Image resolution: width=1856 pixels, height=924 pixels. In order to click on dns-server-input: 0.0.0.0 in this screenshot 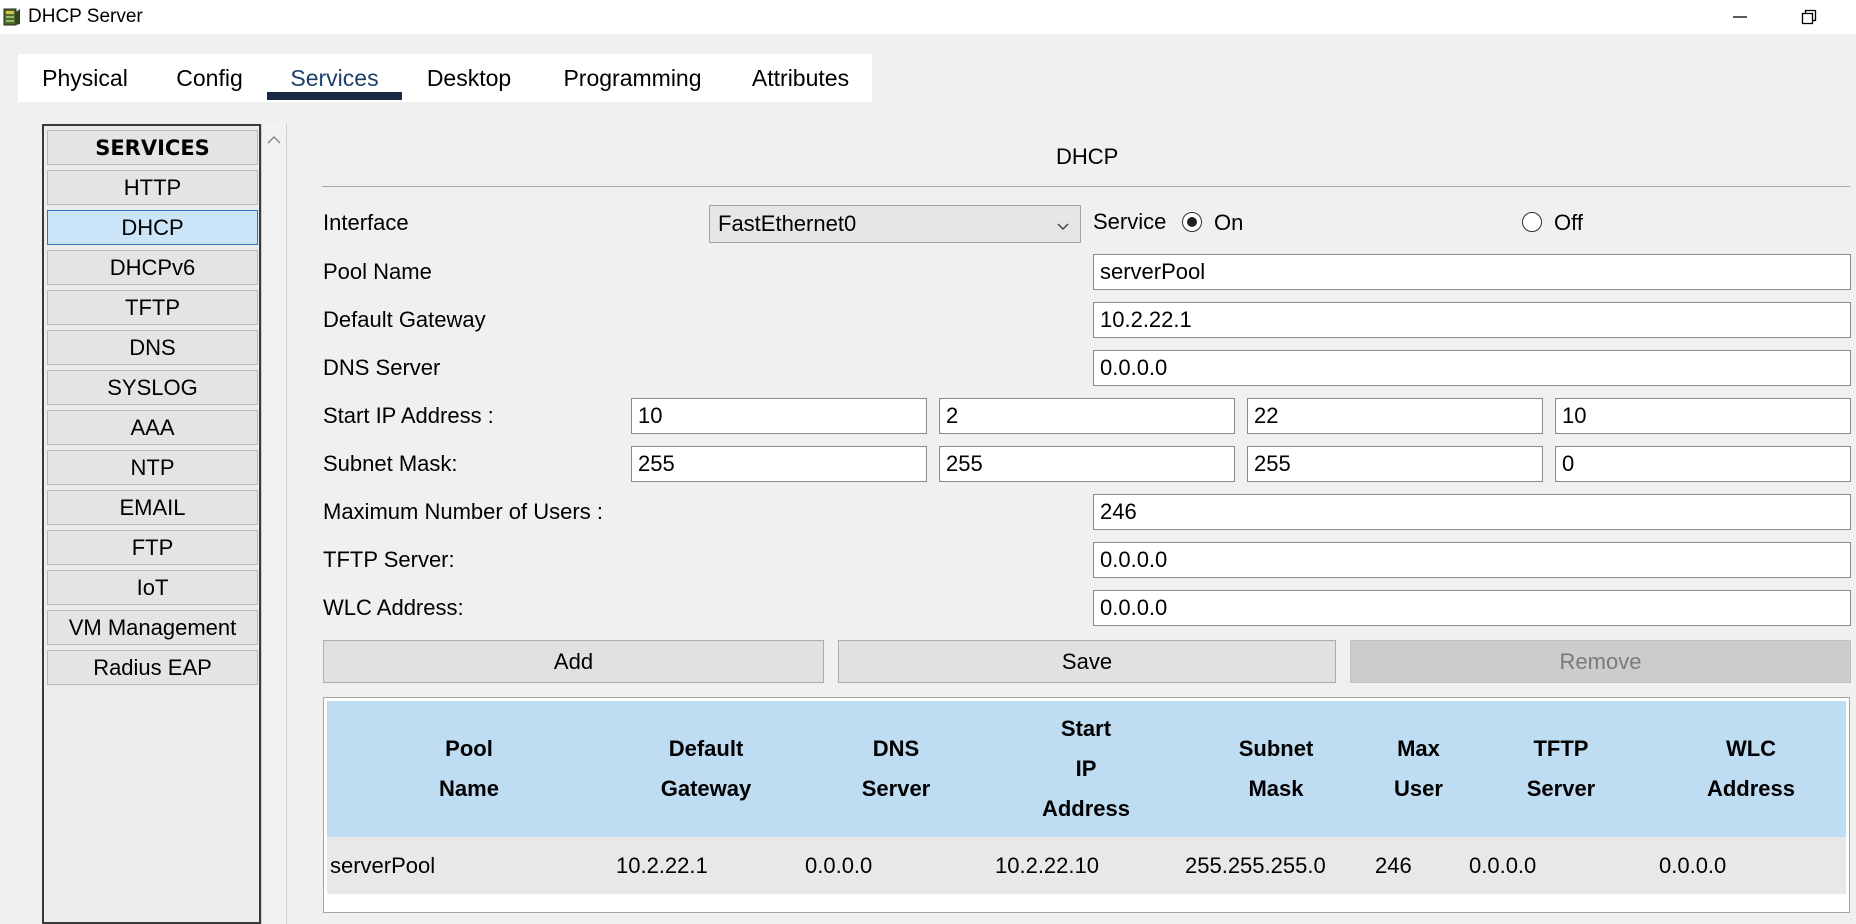, I will do `click(1472, 368)`.